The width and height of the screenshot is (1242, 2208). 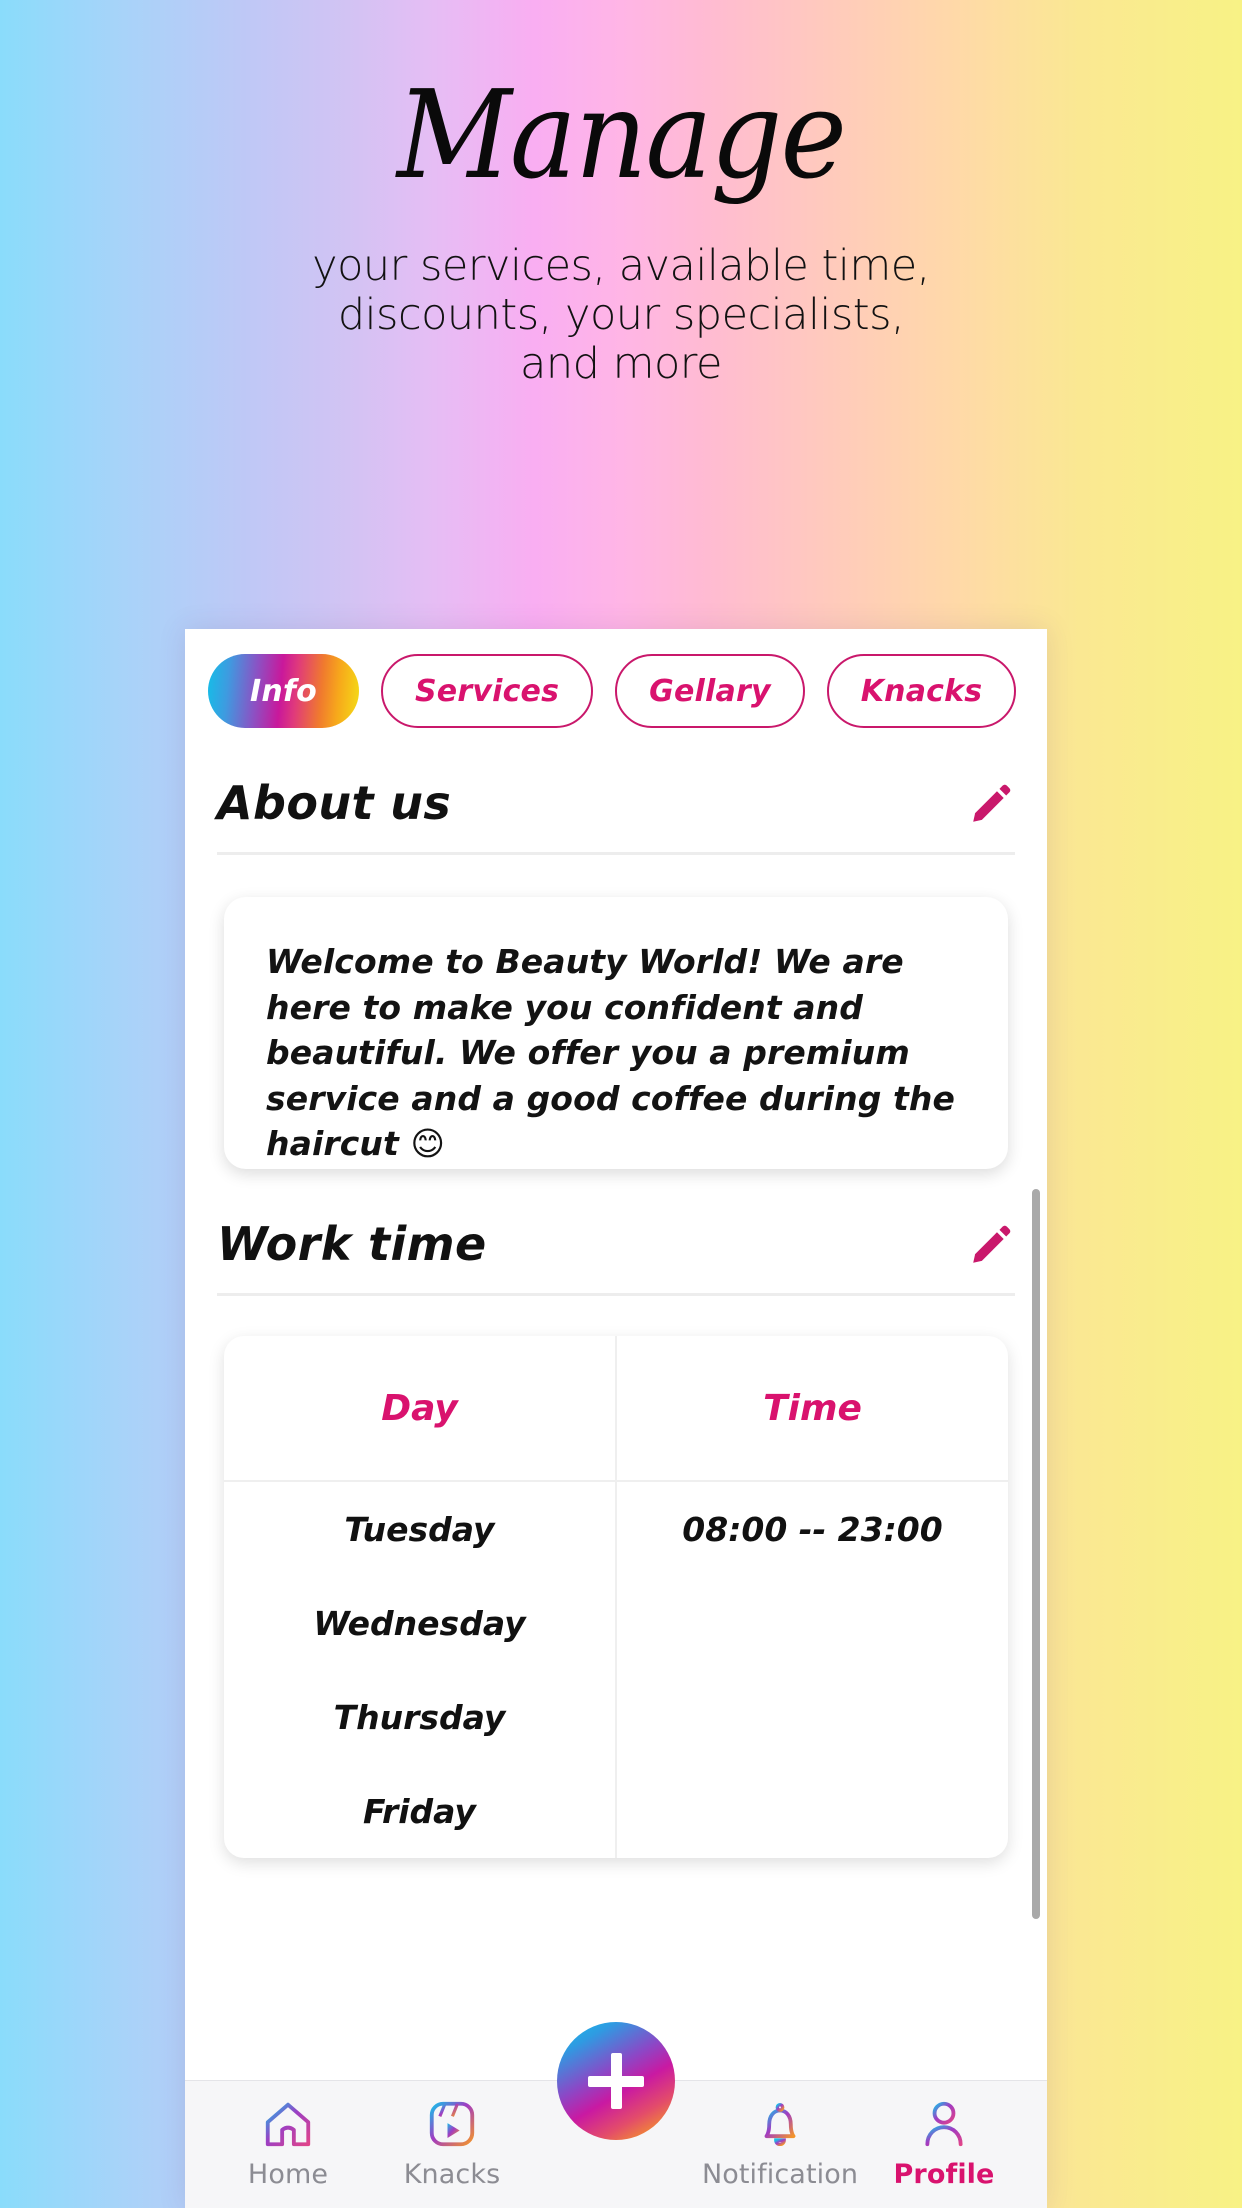 What do you see at coordinates (452, 2124) in the screenshot?
I see `reels-icon` at bounding box center [452, 2124].